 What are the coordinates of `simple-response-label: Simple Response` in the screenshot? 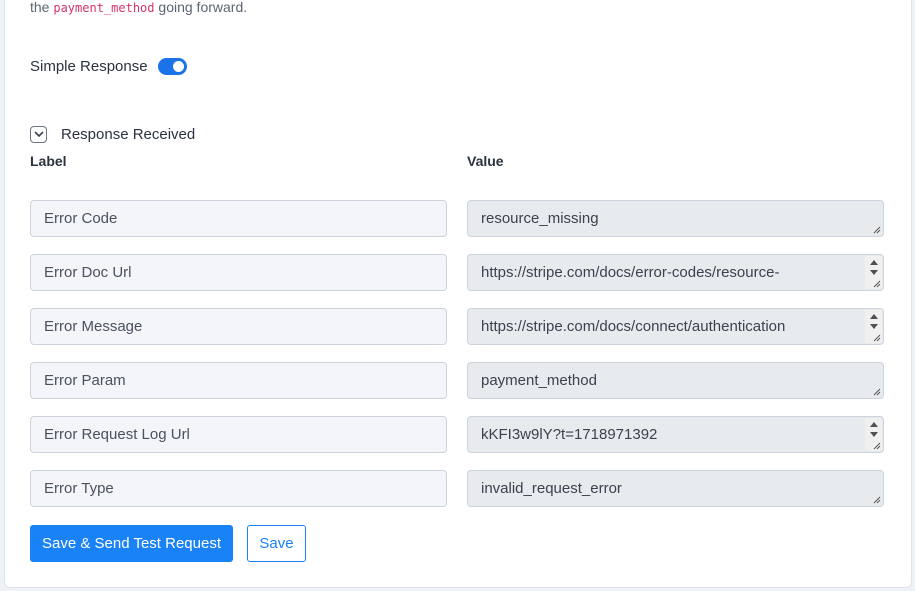 It's located at (89, 66).